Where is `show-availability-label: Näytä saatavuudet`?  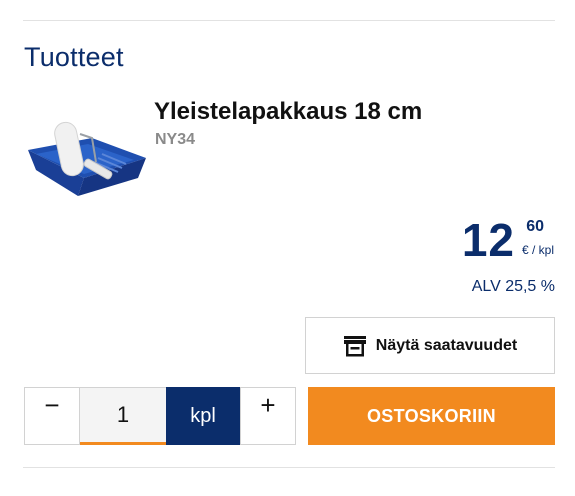 show-availability-label: Näytä saatavuudet is located at coordinates (446, 345).